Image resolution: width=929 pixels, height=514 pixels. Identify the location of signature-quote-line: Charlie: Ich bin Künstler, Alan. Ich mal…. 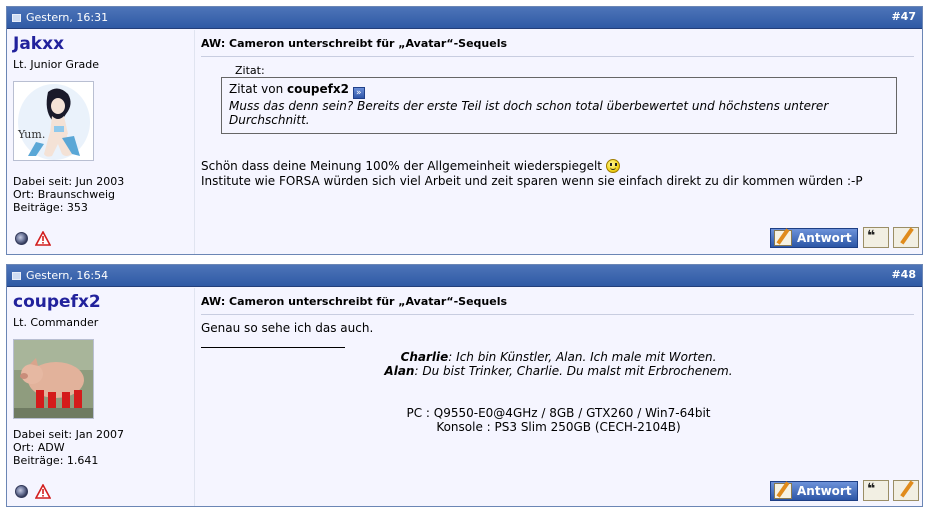
(558, 357).